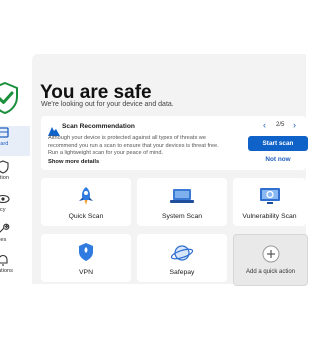 Image resolution: width=320 pixels, height=361 pixels. Describe the element at coordinates (98, 126) in the screenshot. I see `recommendation-title: Scan Recommendation` at that location.